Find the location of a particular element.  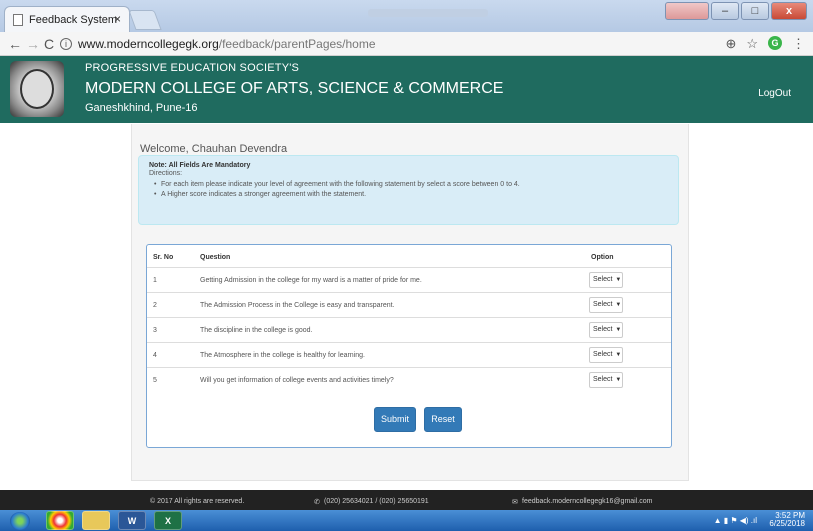

back-arrow-icon: ← is located at coordinates (15, 44).